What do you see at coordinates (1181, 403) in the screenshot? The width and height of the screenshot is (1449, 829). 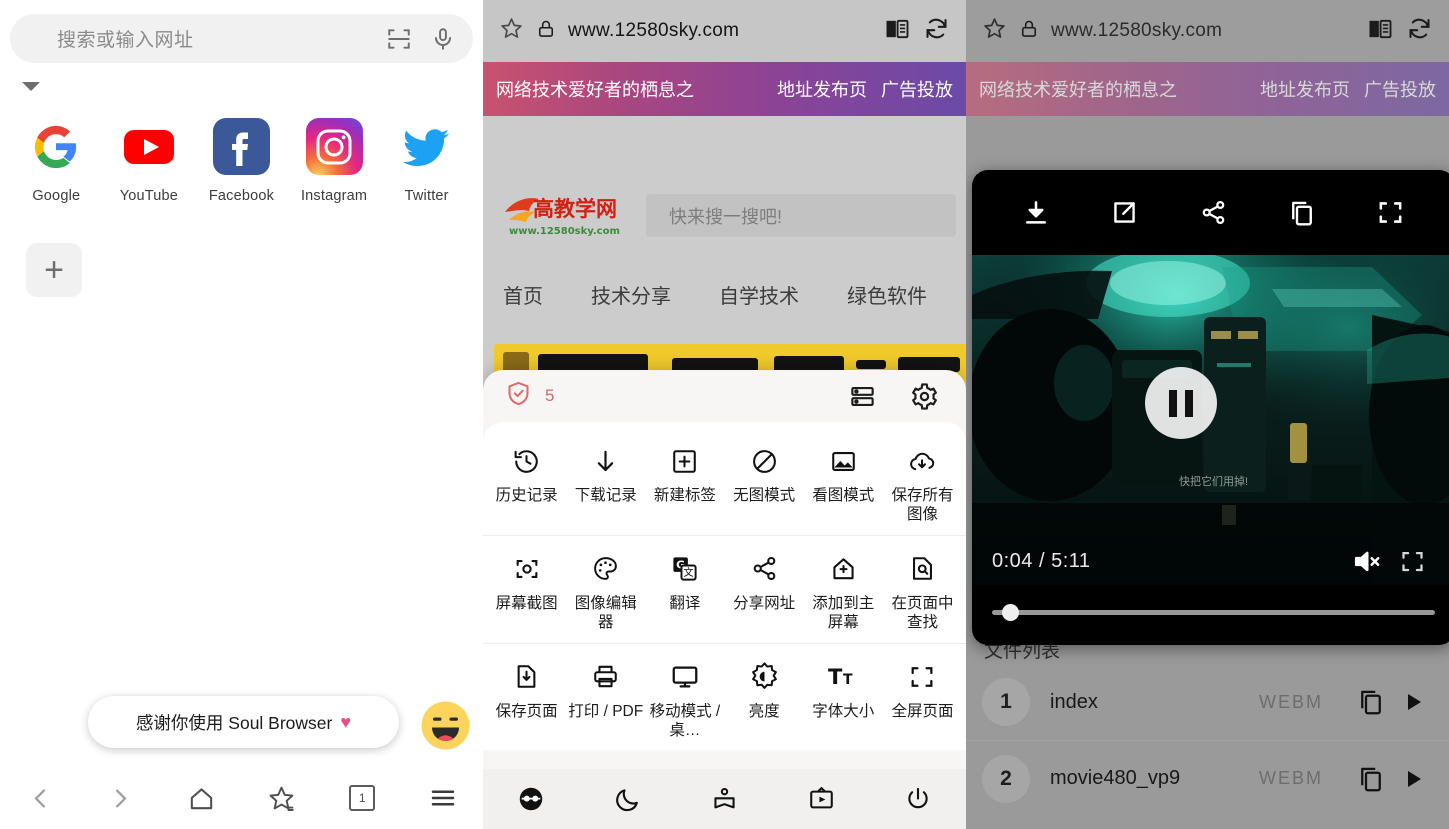 I see `pause-button` at bounding box center [1181, 403].